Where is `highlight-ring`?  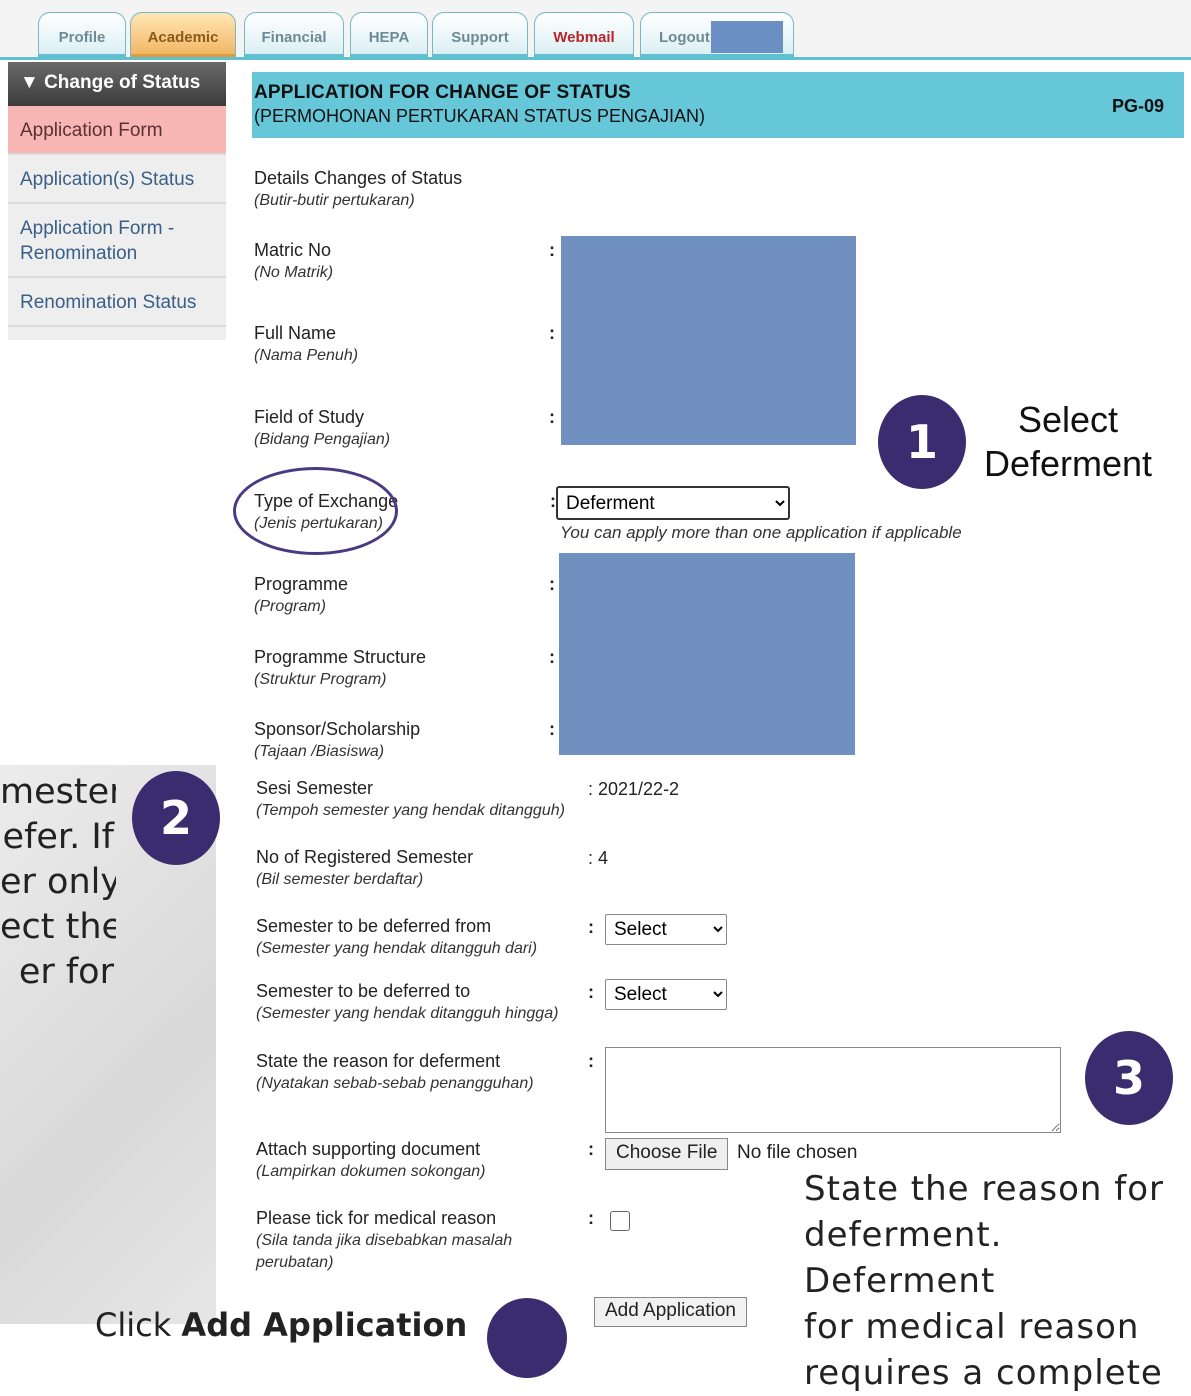
highlight-ring is located at coordinates (315, 511).